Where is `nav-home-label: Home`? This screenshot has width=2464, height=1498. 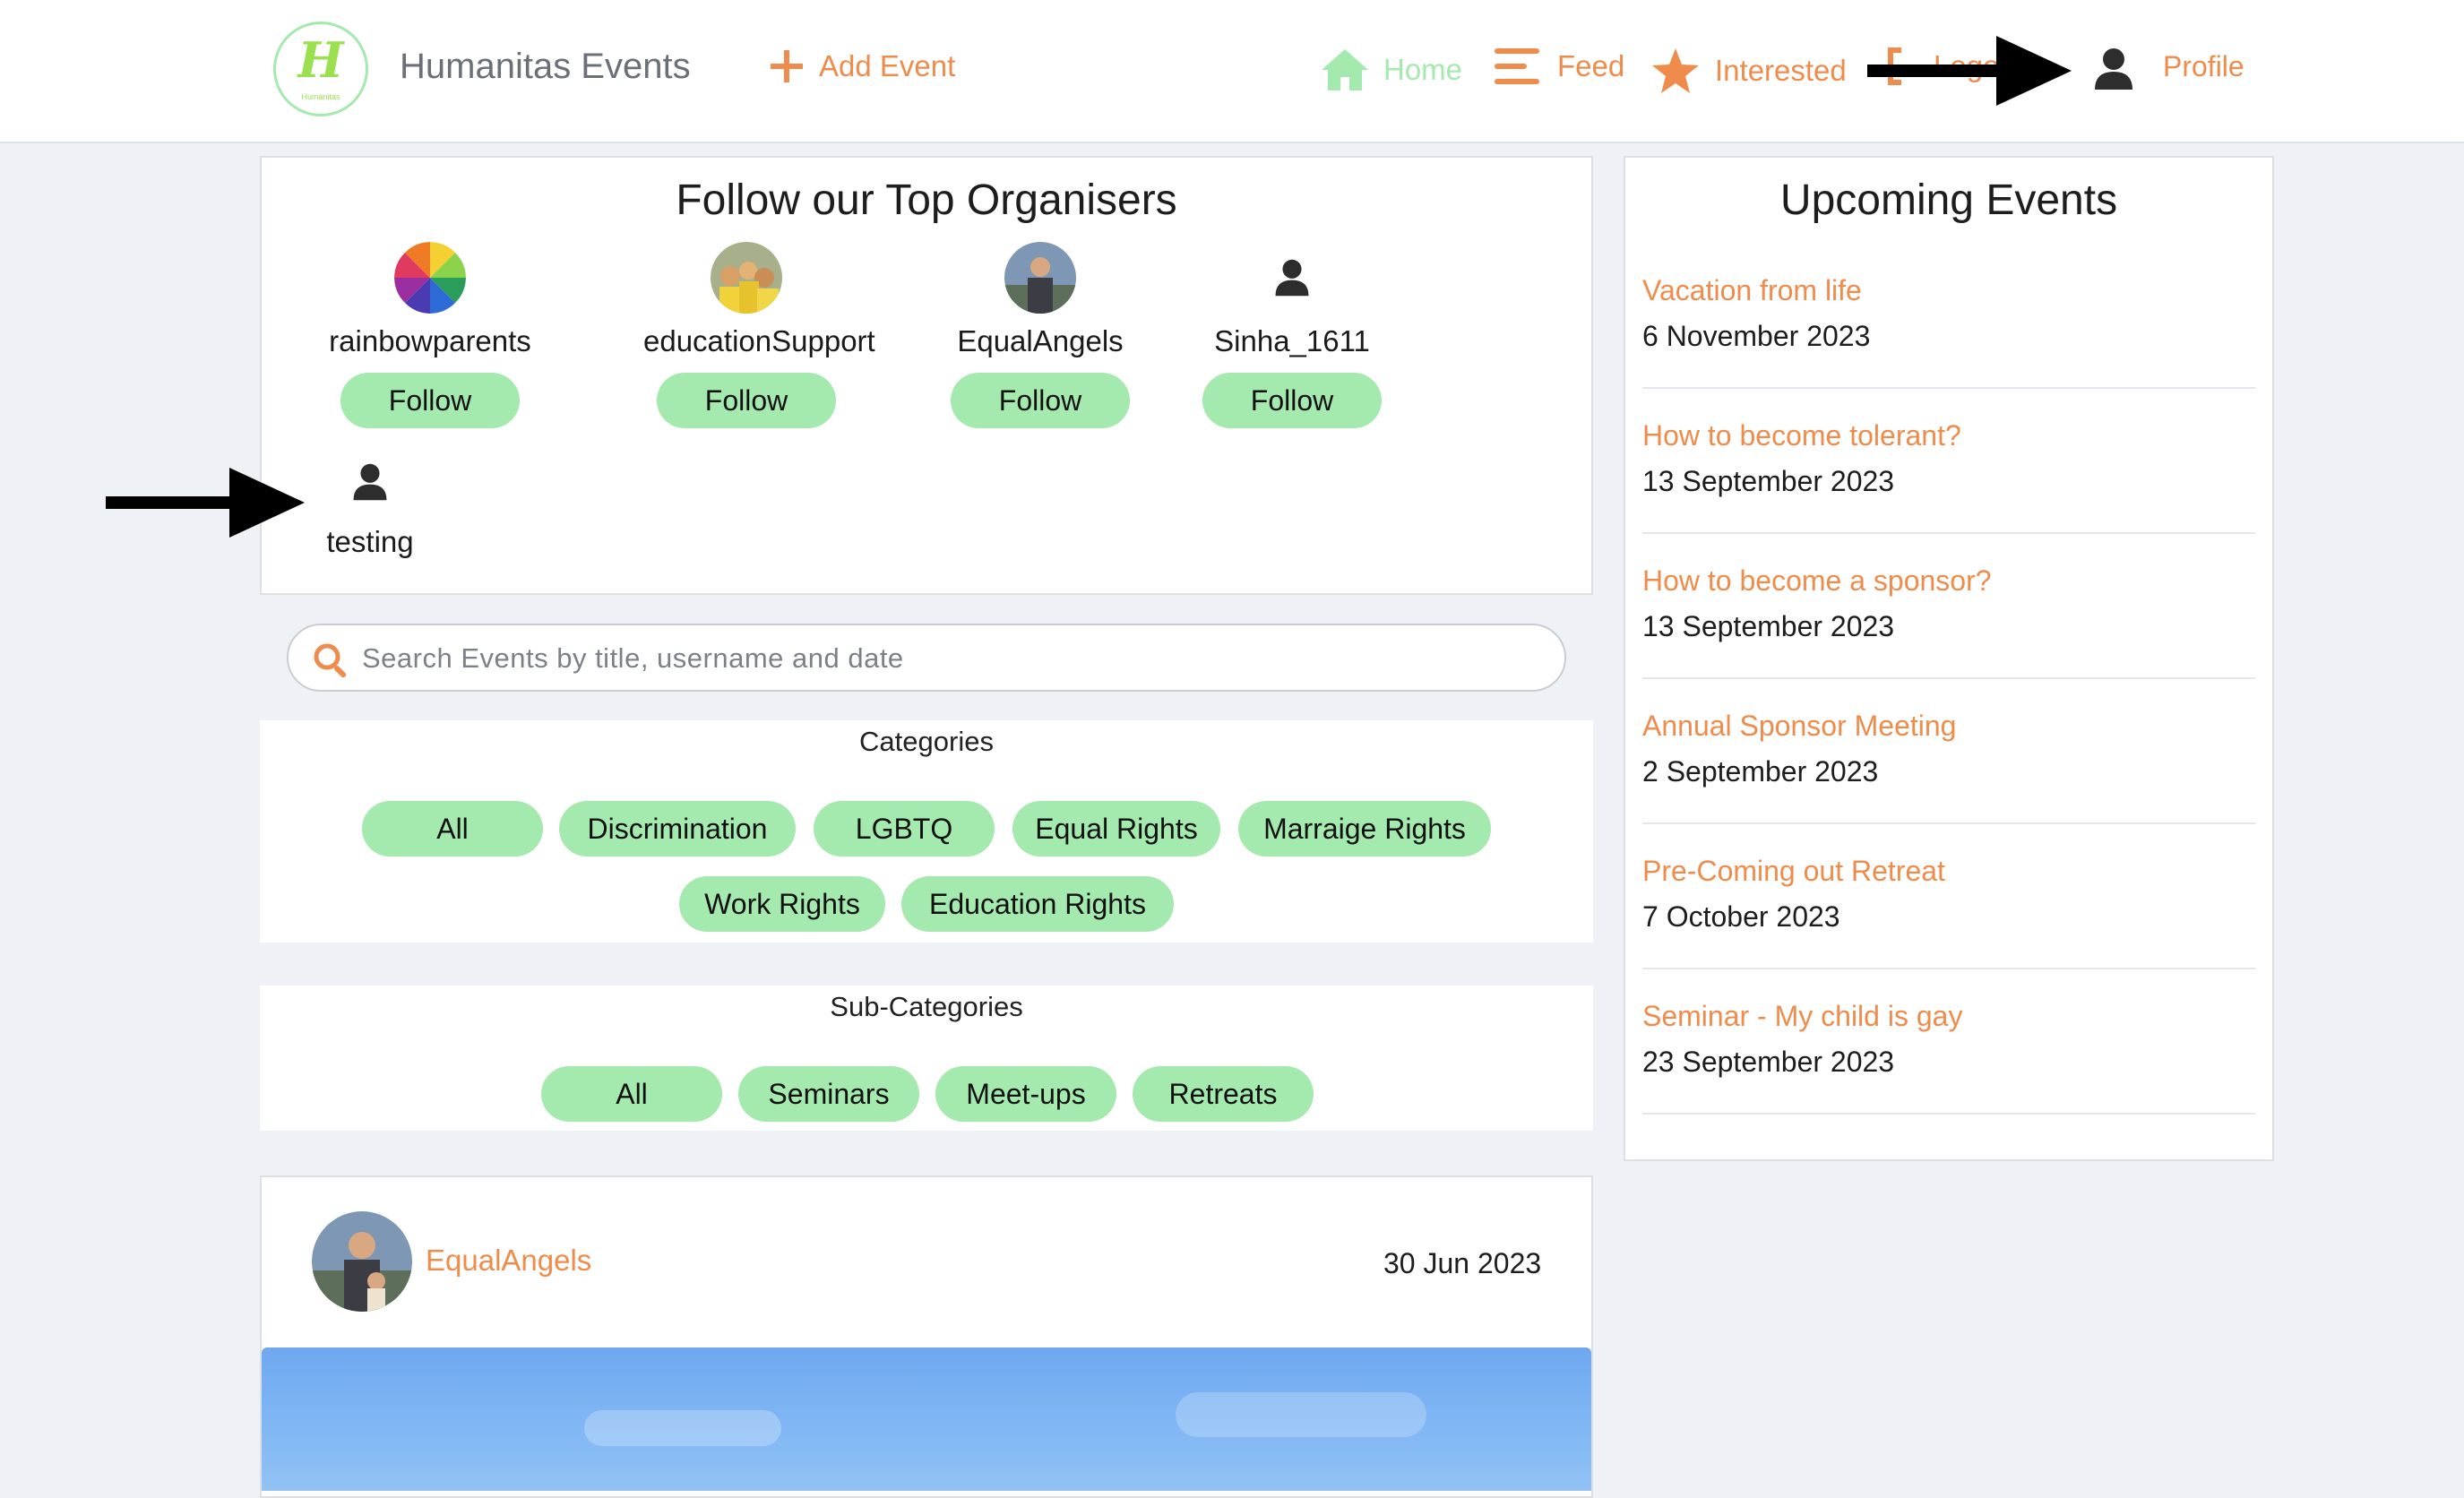 nav-home-label: Home is located at coordinates (1423, 70).